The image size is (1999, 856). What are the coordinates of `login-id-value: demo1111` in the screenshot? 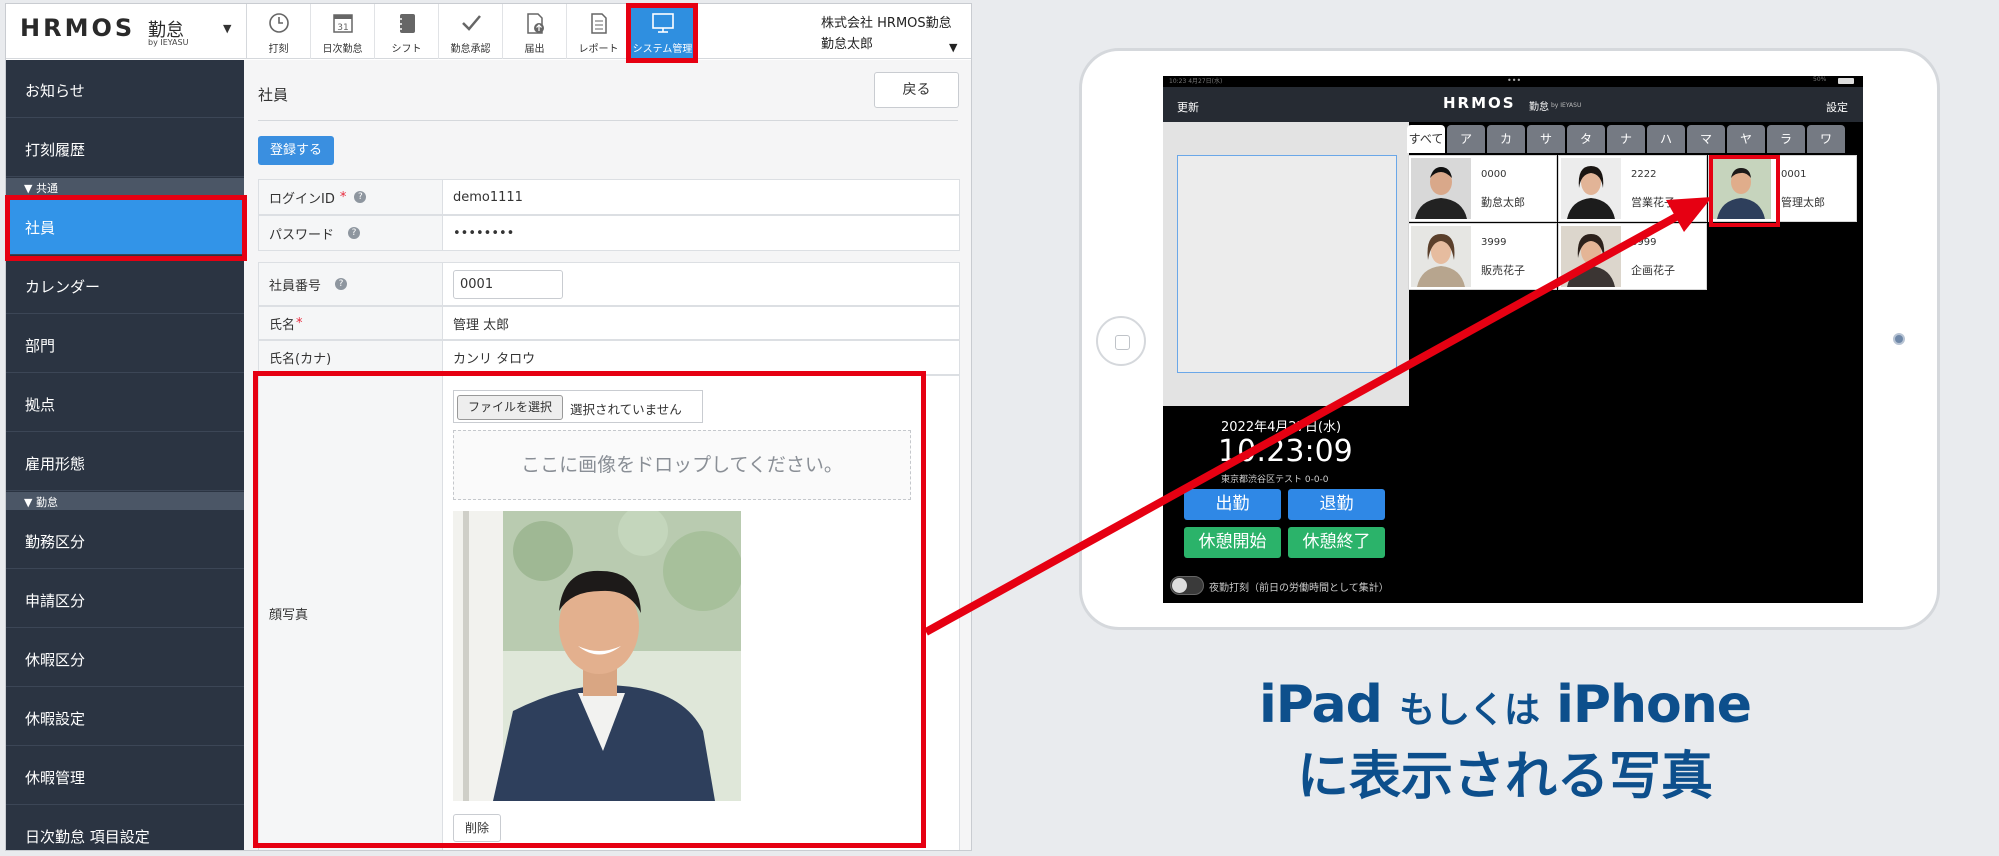 It's located at (488, 197).